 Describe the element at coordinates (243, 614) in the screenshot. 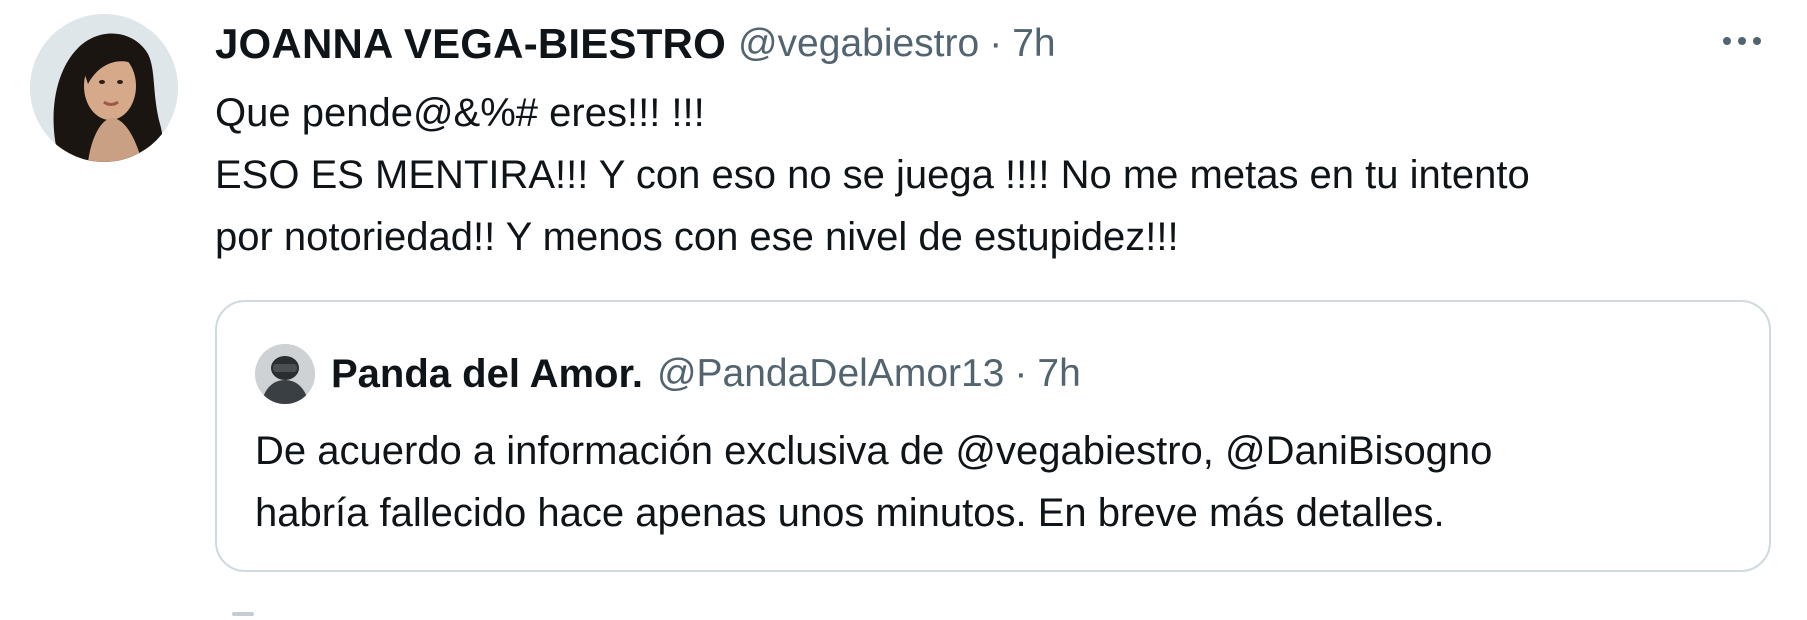

I see `action-bar-partial` at that location.